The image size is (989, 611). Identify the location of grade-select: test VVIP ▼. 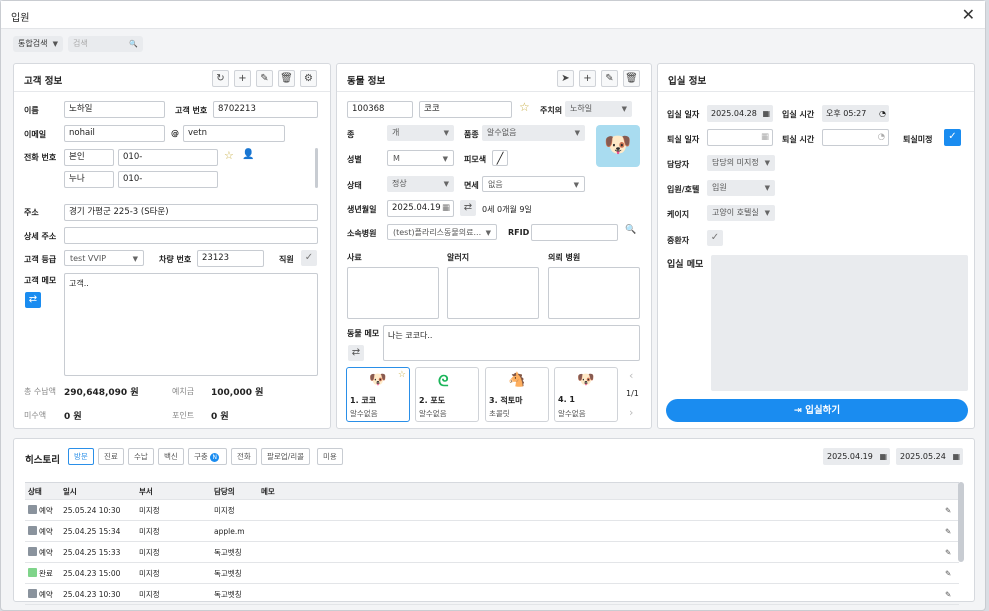
(104, 258).